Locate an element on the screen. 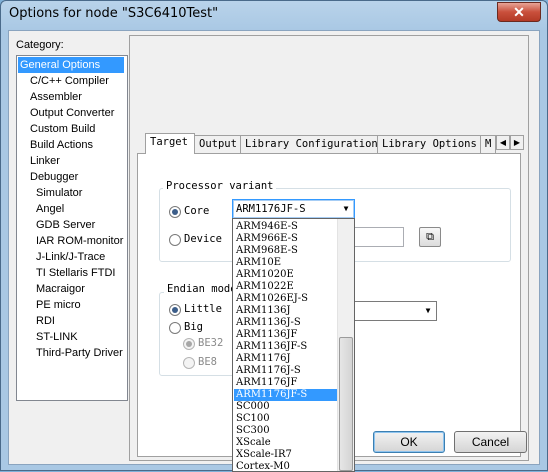 The image size is (548, 472). category-item-compiler: C/C++ Compiler is located at coordinates (69, 81).